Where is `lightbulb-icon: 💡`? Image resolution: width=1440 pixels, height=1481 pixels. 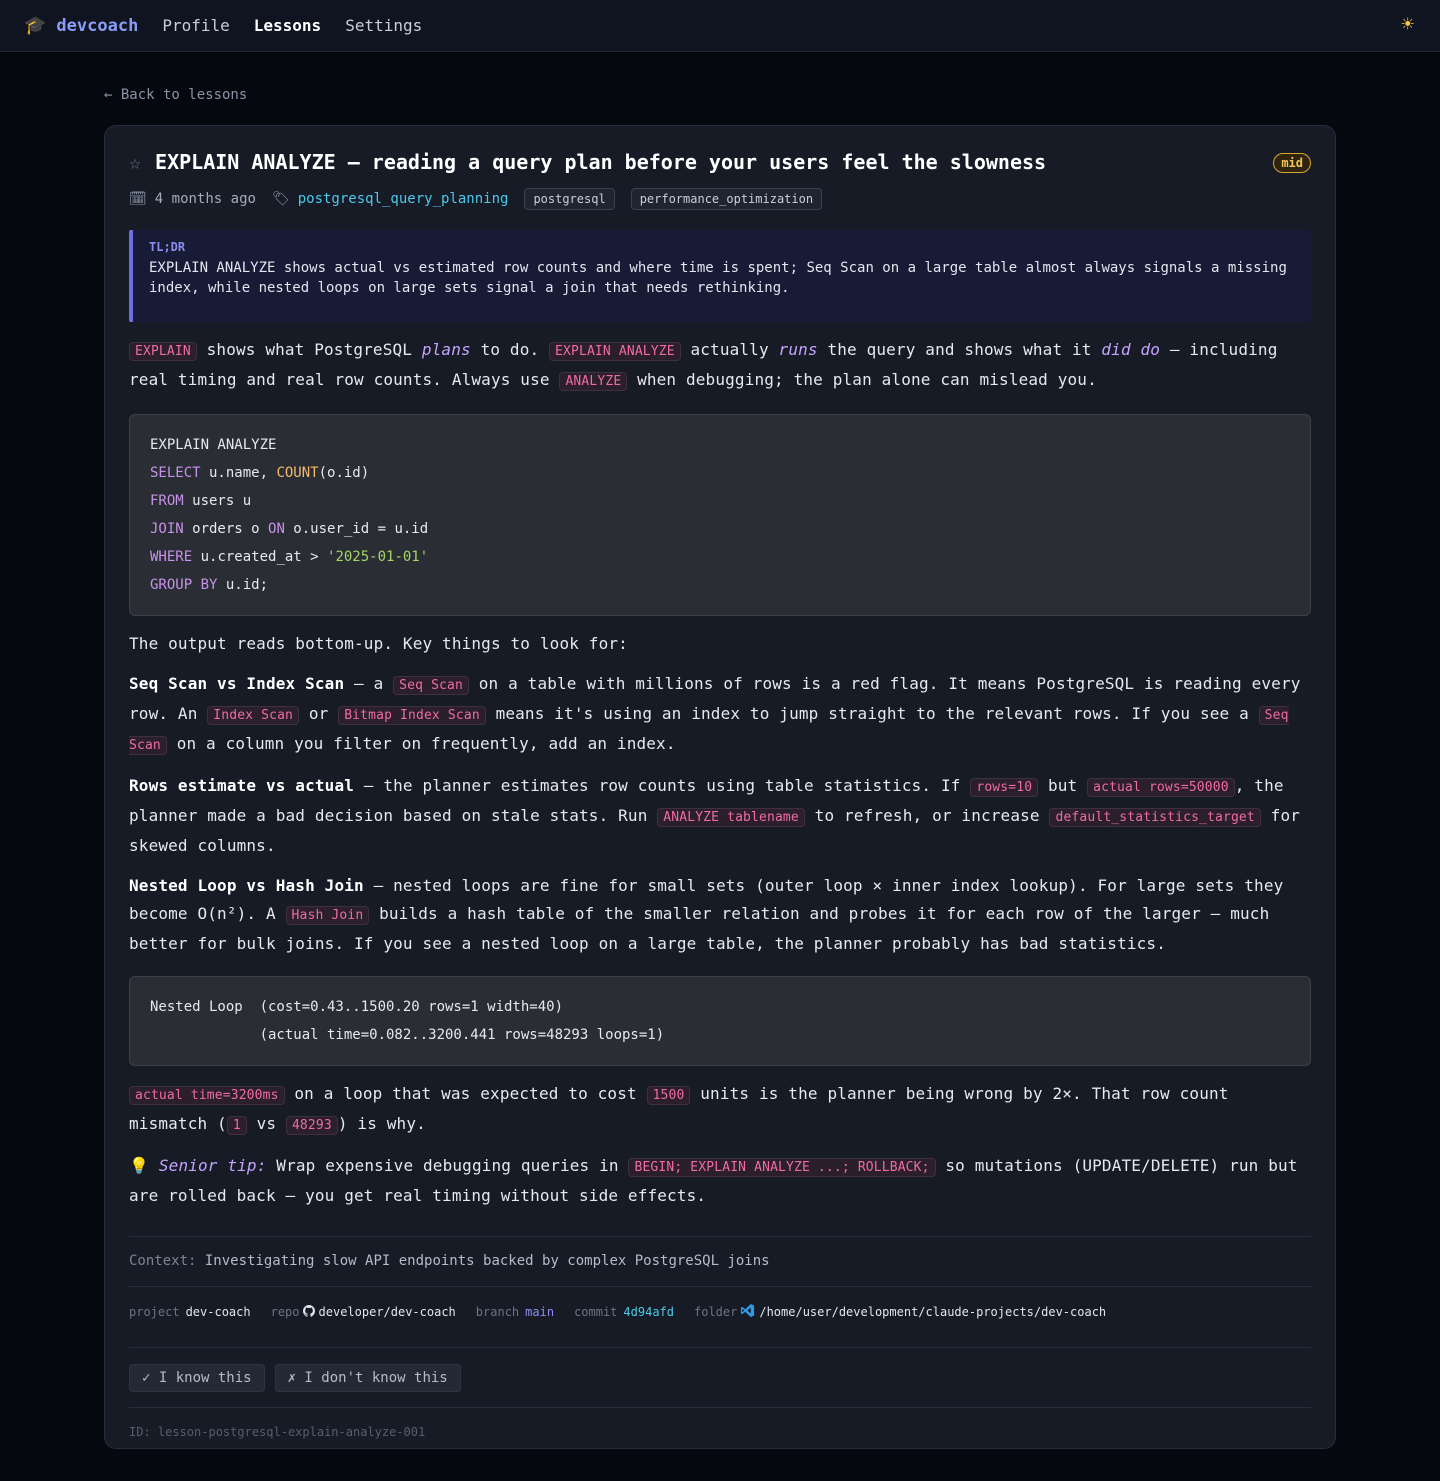
lightbulb-icon: 💡 is located at coordinates (139, 1165).